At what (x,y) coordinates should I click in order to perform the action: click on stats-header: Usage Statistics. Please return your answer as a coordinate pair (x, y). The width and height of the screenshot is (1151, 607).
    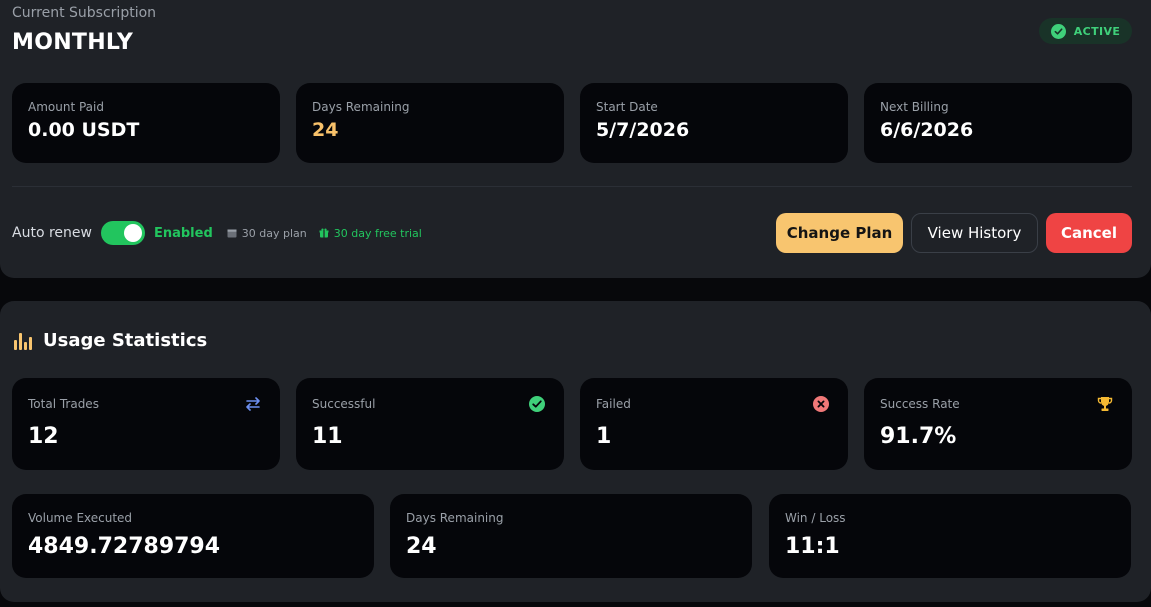
    Looking at the image, I should click on (110, 340).